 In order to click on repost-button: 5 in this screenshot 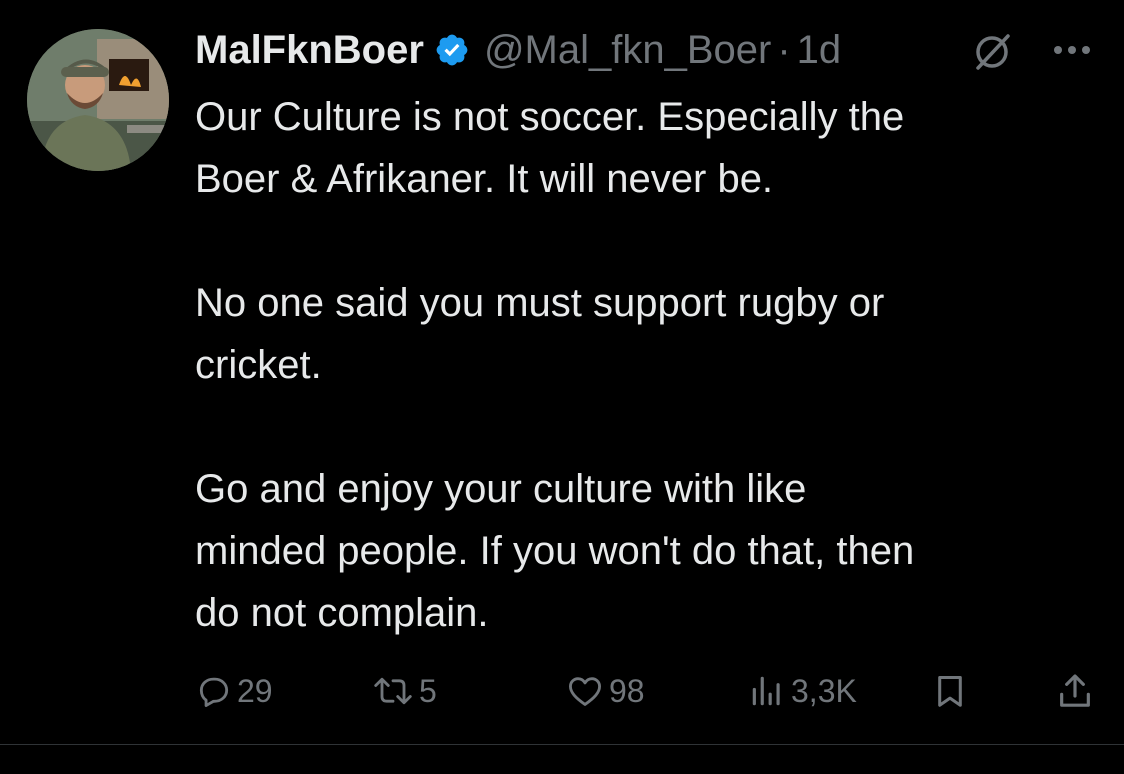, I will do `click(404, 691)`.